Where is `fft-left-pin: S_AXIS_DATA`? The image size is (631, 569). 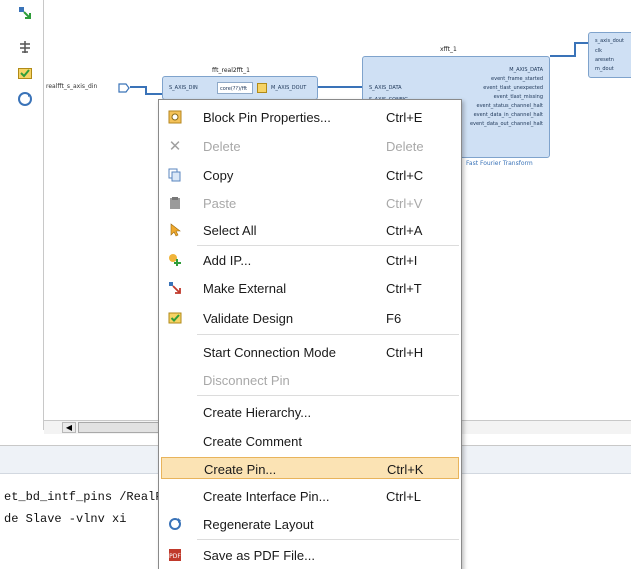
fft-left-pin: S_AXIS_DATA is located at coordinates (385, 88).